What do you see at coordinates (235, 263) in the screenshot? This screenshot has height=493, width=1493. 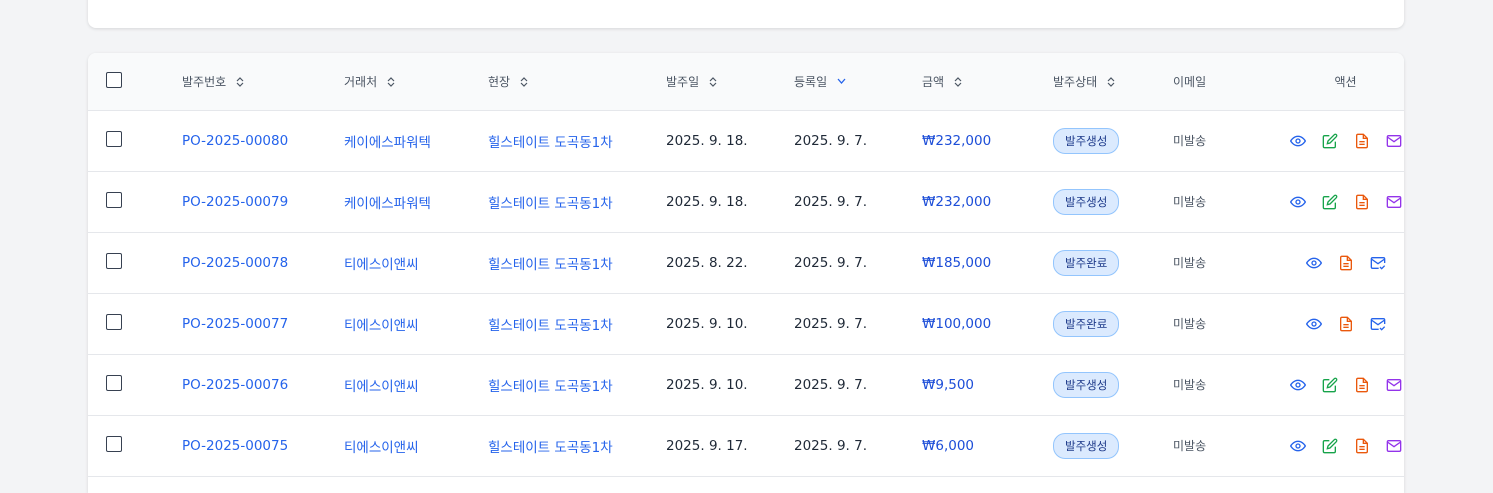 I see `po-number-link: PO-2025-00078` at bounding box center [235, 263].